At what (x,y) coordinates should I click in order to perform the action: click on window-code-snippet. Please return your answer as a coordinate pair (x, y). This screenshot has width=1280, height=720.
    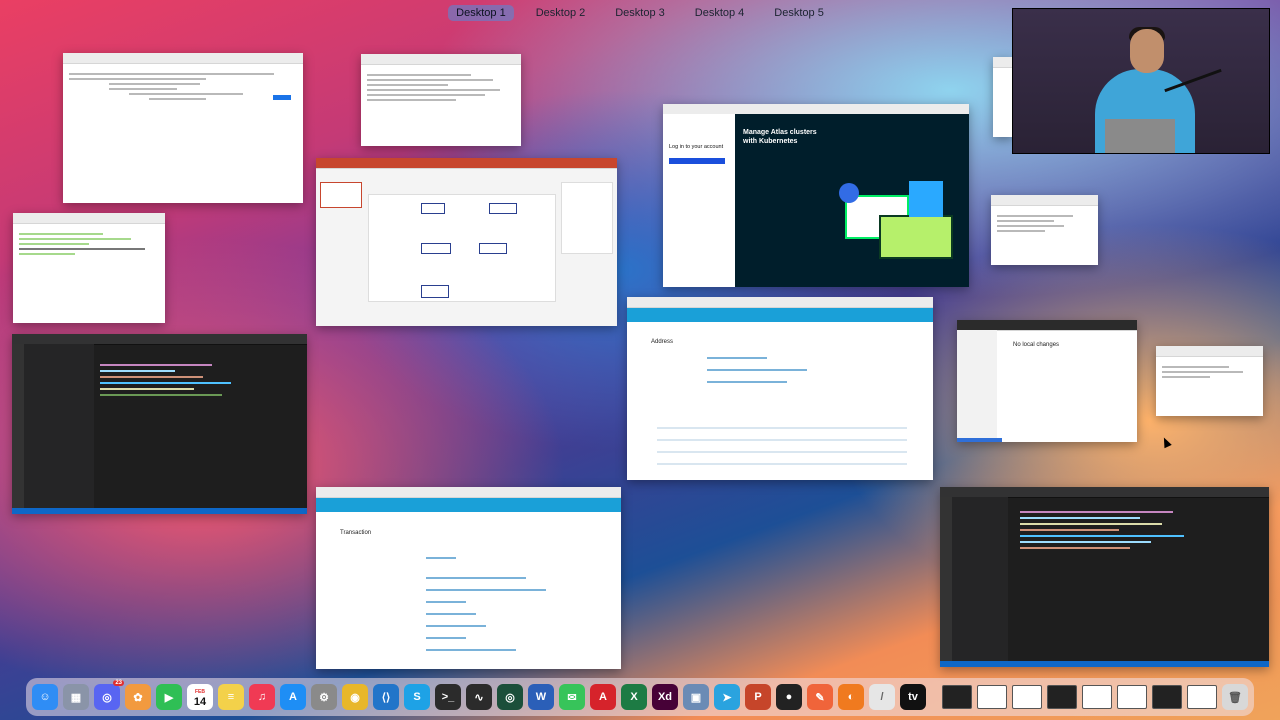
    Looking at the image, I should click on (89, 268).